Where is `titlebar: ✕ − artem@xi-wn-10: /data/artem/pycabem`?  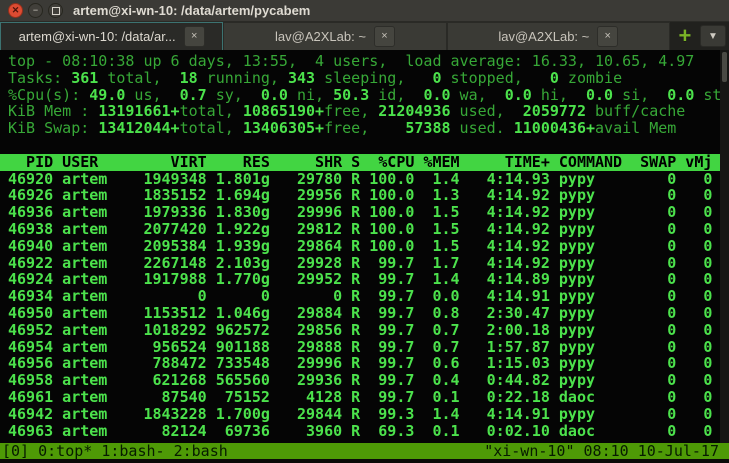
titlebar: ✕ − artem@xi-wn-10: /data/artem/pycabem is located at coordinates (364, 11).